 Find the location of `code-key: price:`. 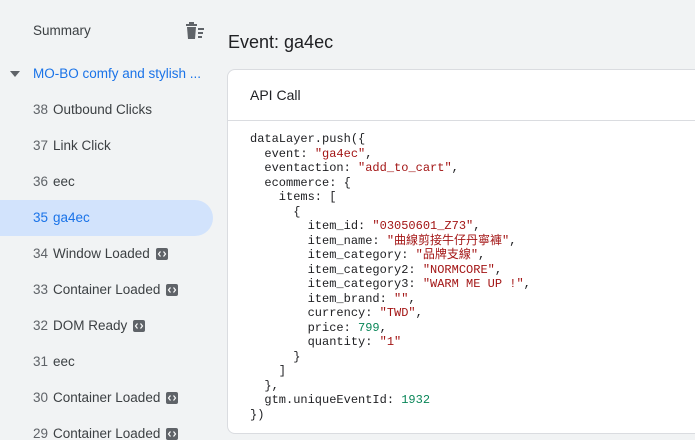

code-key: price: is located at coordinates (304, 327).